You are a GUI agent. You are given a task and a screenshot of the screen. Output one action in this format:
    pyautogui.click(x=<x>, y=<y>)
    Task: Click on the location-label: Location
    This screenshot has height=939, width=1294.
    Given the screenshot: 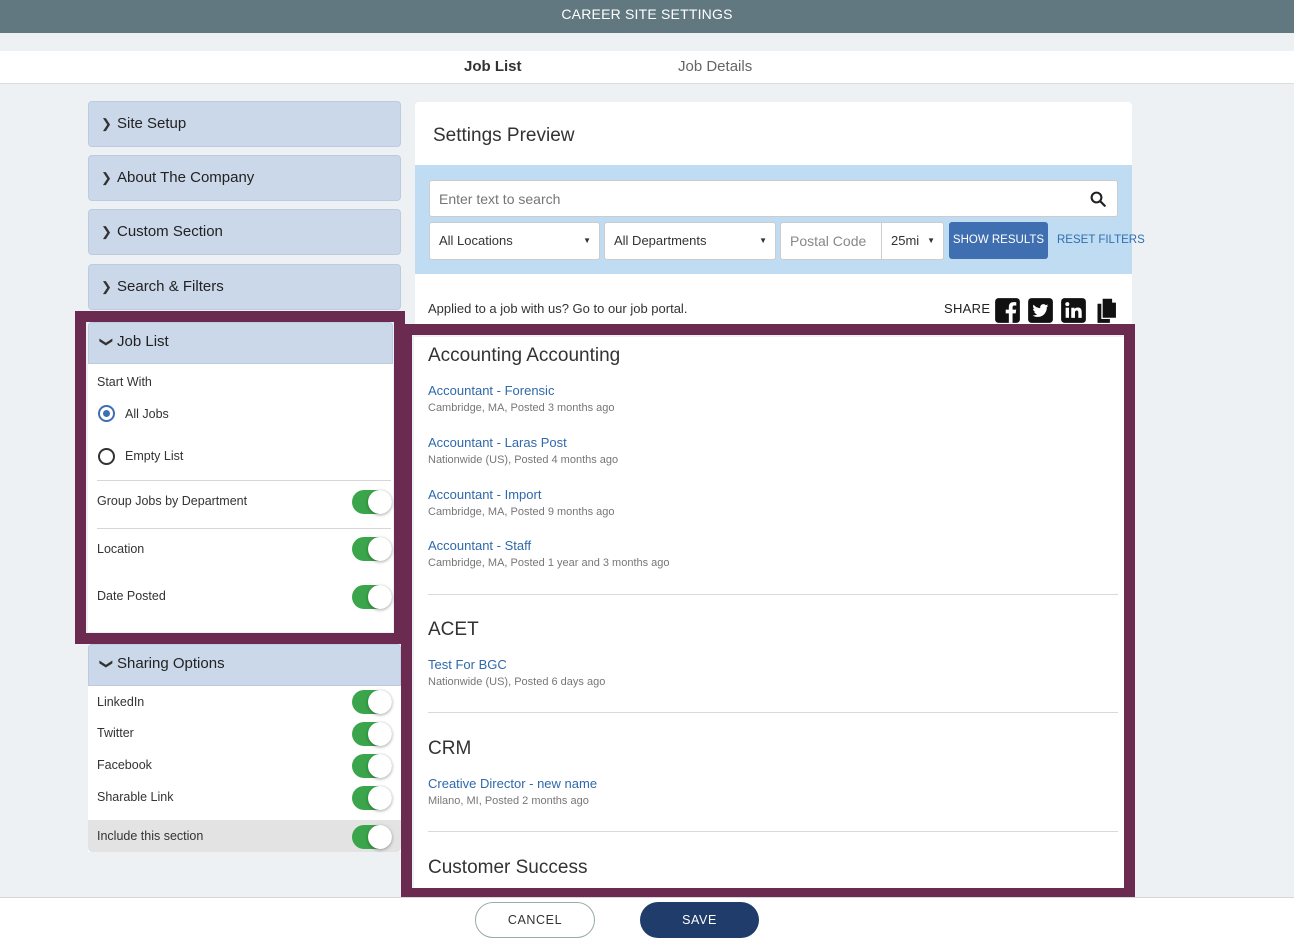 What is the action you would take?
    pyautogui.click(x=121, y=549)
    